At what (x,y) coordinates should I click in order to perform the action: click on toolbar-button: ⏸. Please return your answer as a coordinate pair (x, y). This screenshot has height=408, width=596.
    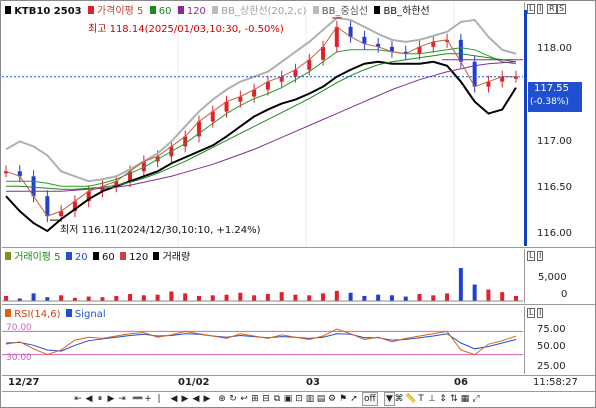
    Looking at the image, I should click on (100, 399).